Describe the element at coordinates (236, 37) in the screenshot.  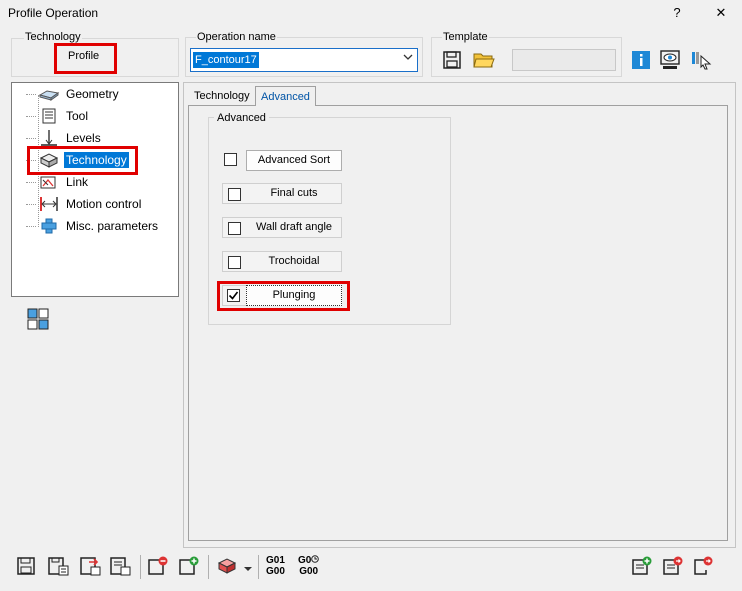
I see `operation-name-label: Operation name` at that location.